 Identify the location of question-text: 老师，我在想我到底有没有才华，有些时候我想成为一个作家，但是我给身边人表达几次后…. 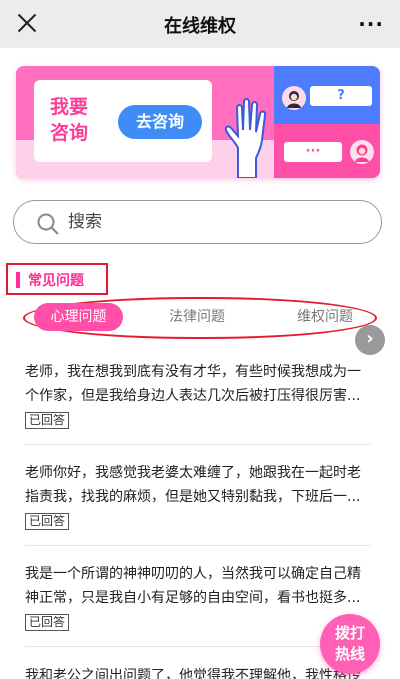
(193, 384).